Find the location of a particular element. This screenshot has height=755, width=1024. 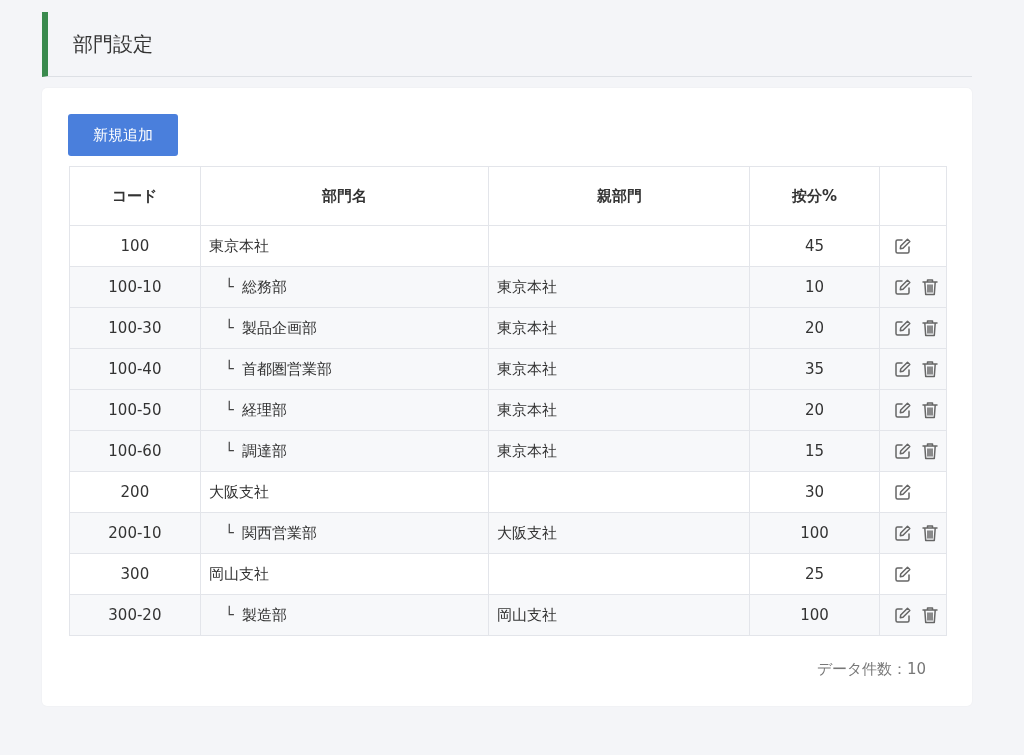

code-cell: 100-50 is located at coordinates (135, 410).